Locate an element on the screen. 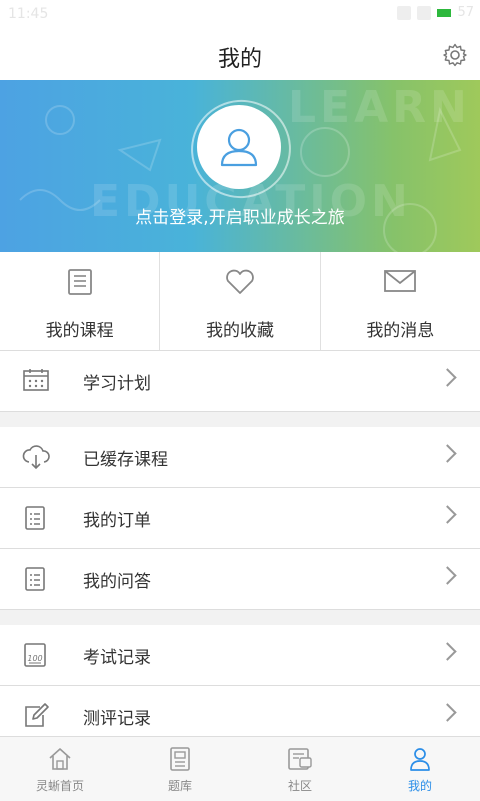 The image size is (480, 801). header-bar: 我的 is located at coordinates (240, 55).